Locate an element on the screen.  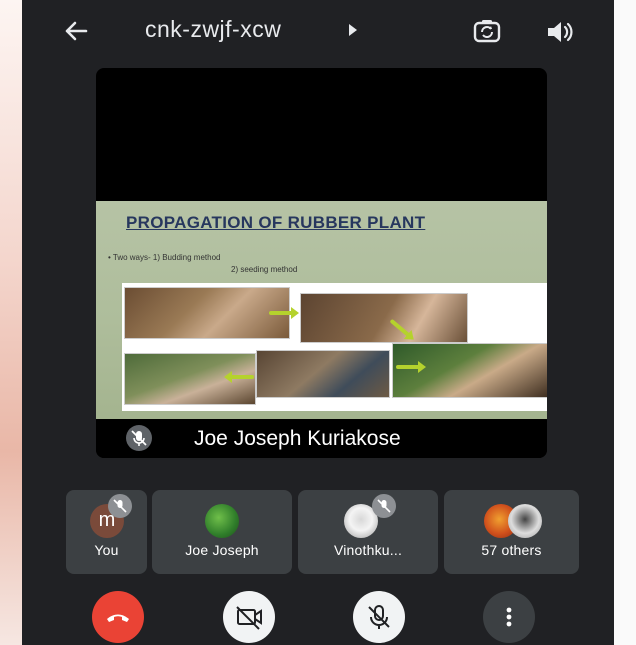
switch-camera-icon is located at coordinates (487, 31).